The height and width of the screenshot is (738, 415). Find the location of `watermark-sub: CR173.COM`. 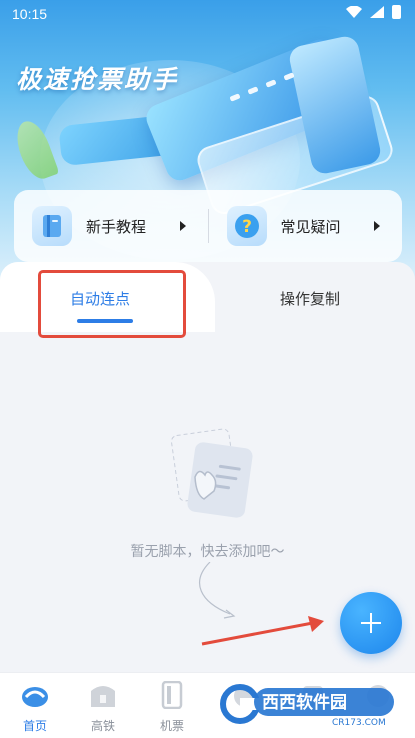

watermark-sub: CR173.COM is located at coordinates (359, 723).